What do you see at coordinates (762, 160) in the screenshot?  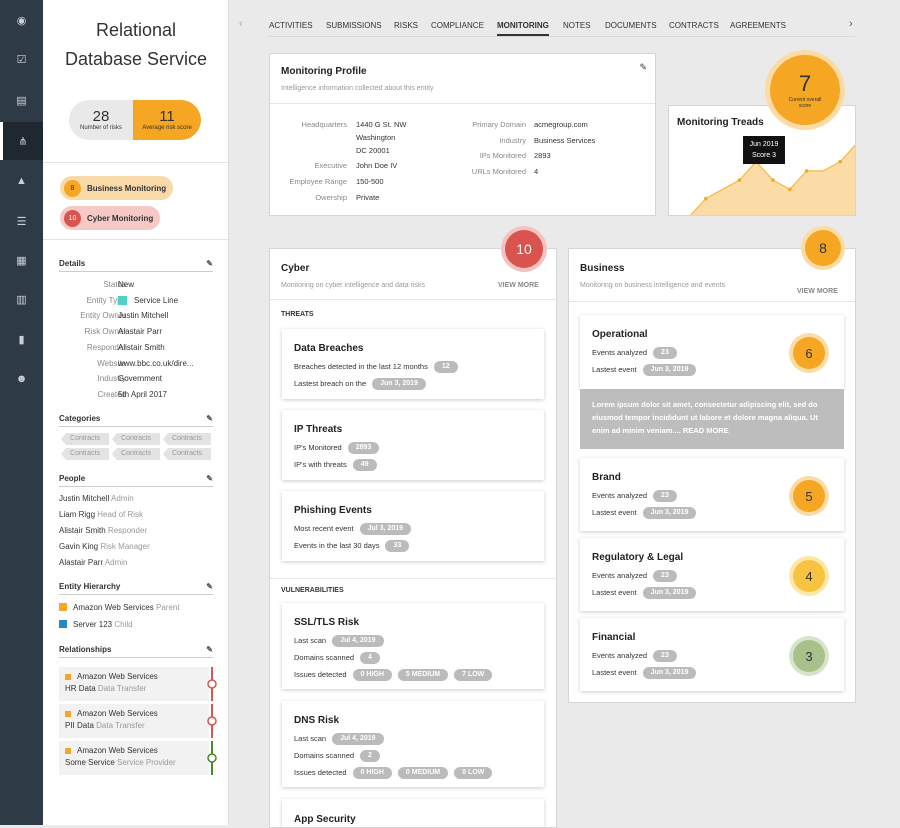 I see `monitoring-treads-card: Monitoring Treads Jun 2019 Score 3` at bounding box center [762, 160].